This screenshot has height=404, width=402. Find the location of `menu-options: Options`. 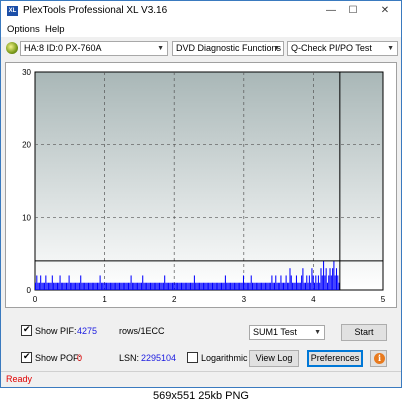

menu-options: Options is located at coordinates (23, 29).